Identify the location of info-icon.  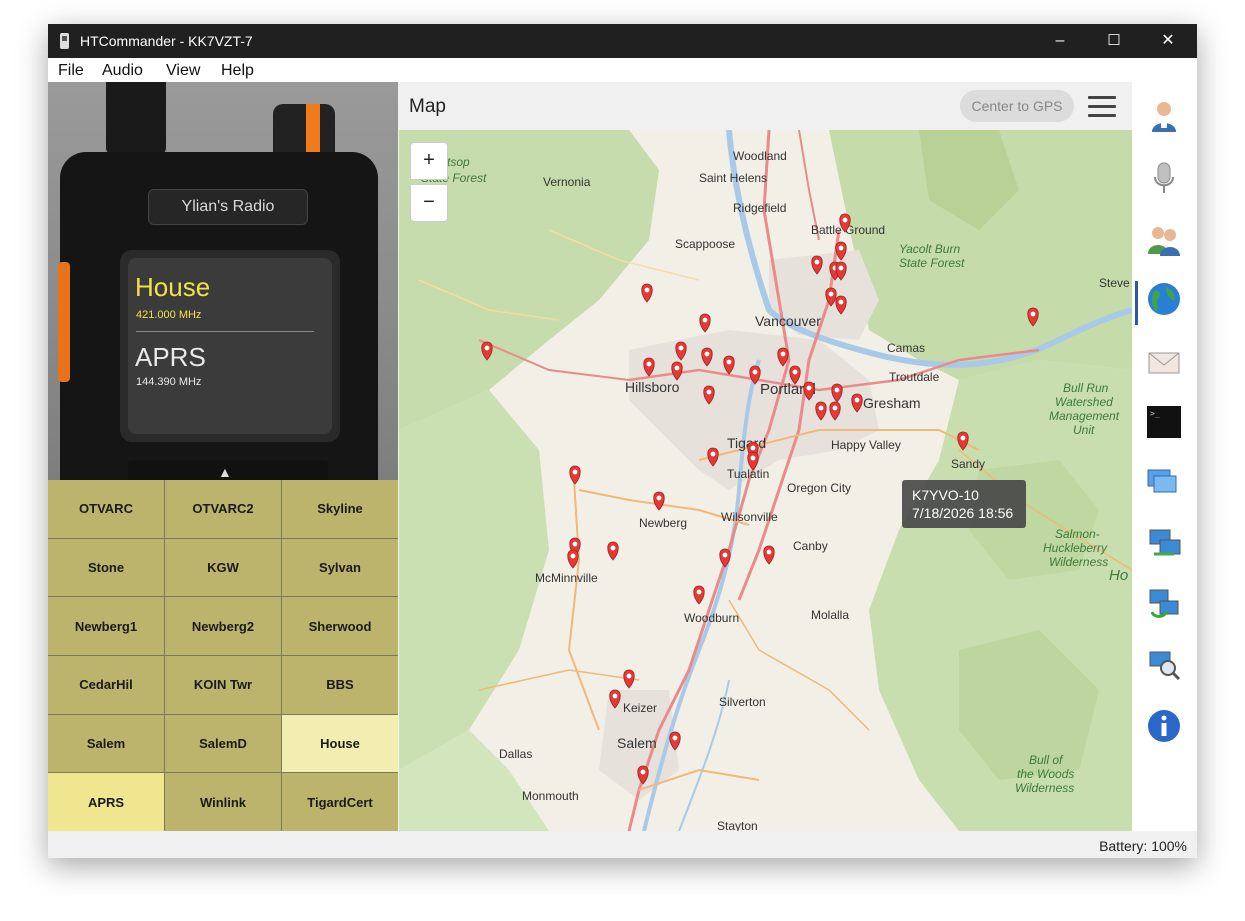
(1164, 726).